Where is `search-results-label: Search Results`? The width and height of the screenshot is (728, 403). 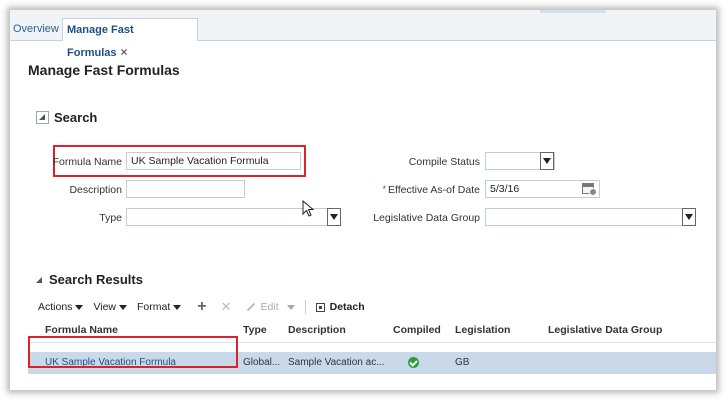
search-results-label: Search Results is located at coordinates (96, 279).